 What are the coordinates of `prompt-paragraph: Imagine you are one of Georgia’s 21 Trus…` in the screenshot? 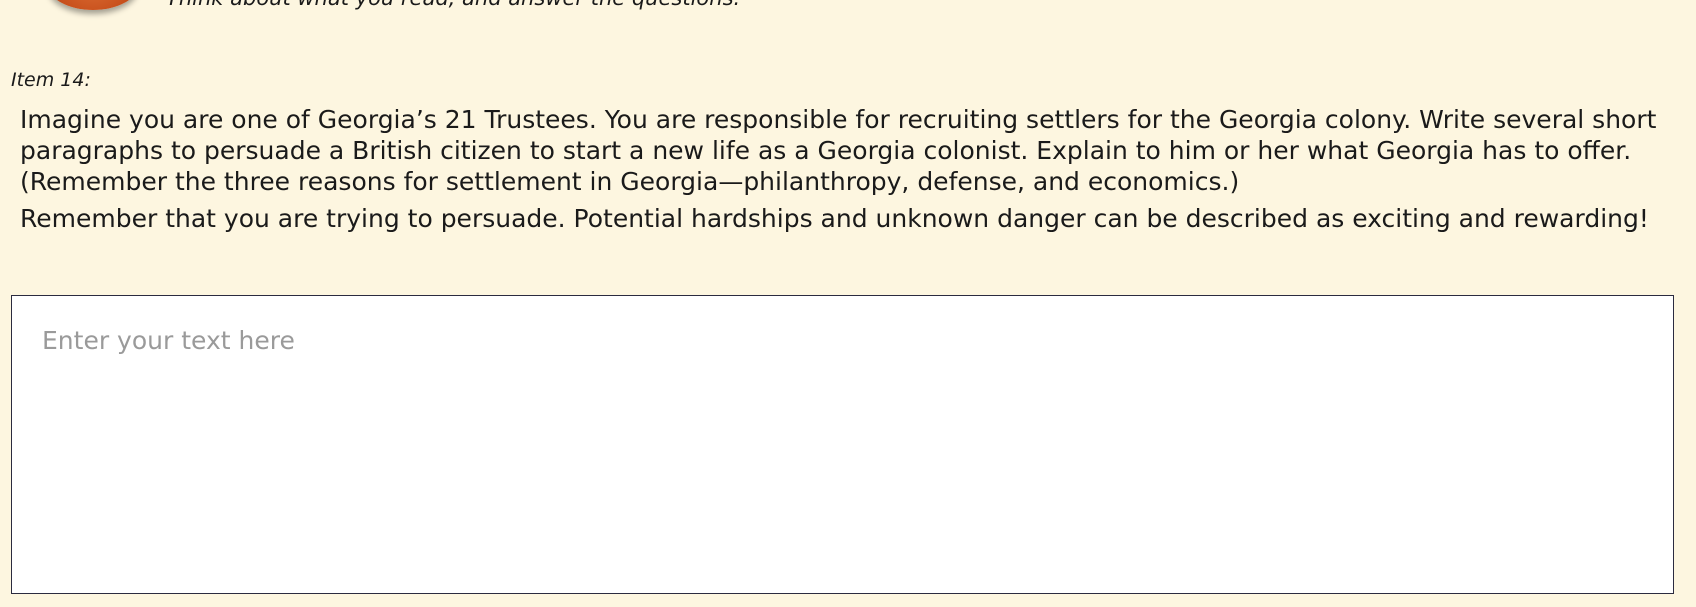 It's located at (838, 150).